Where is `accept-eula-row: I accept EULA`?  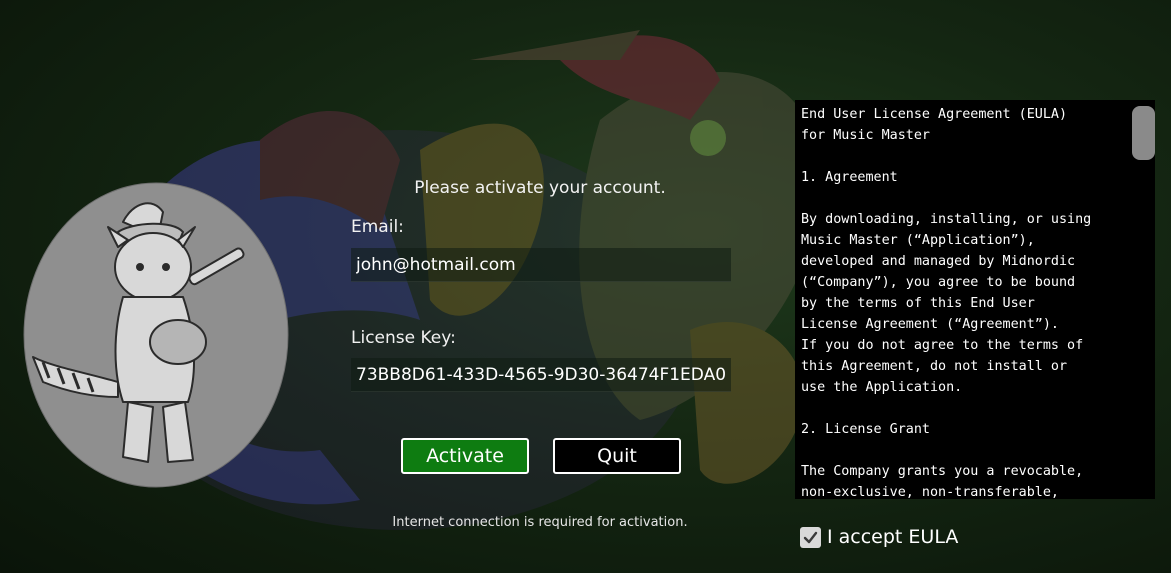 accept-eula-row: I accept EULA is located at coordinates (879, 537).